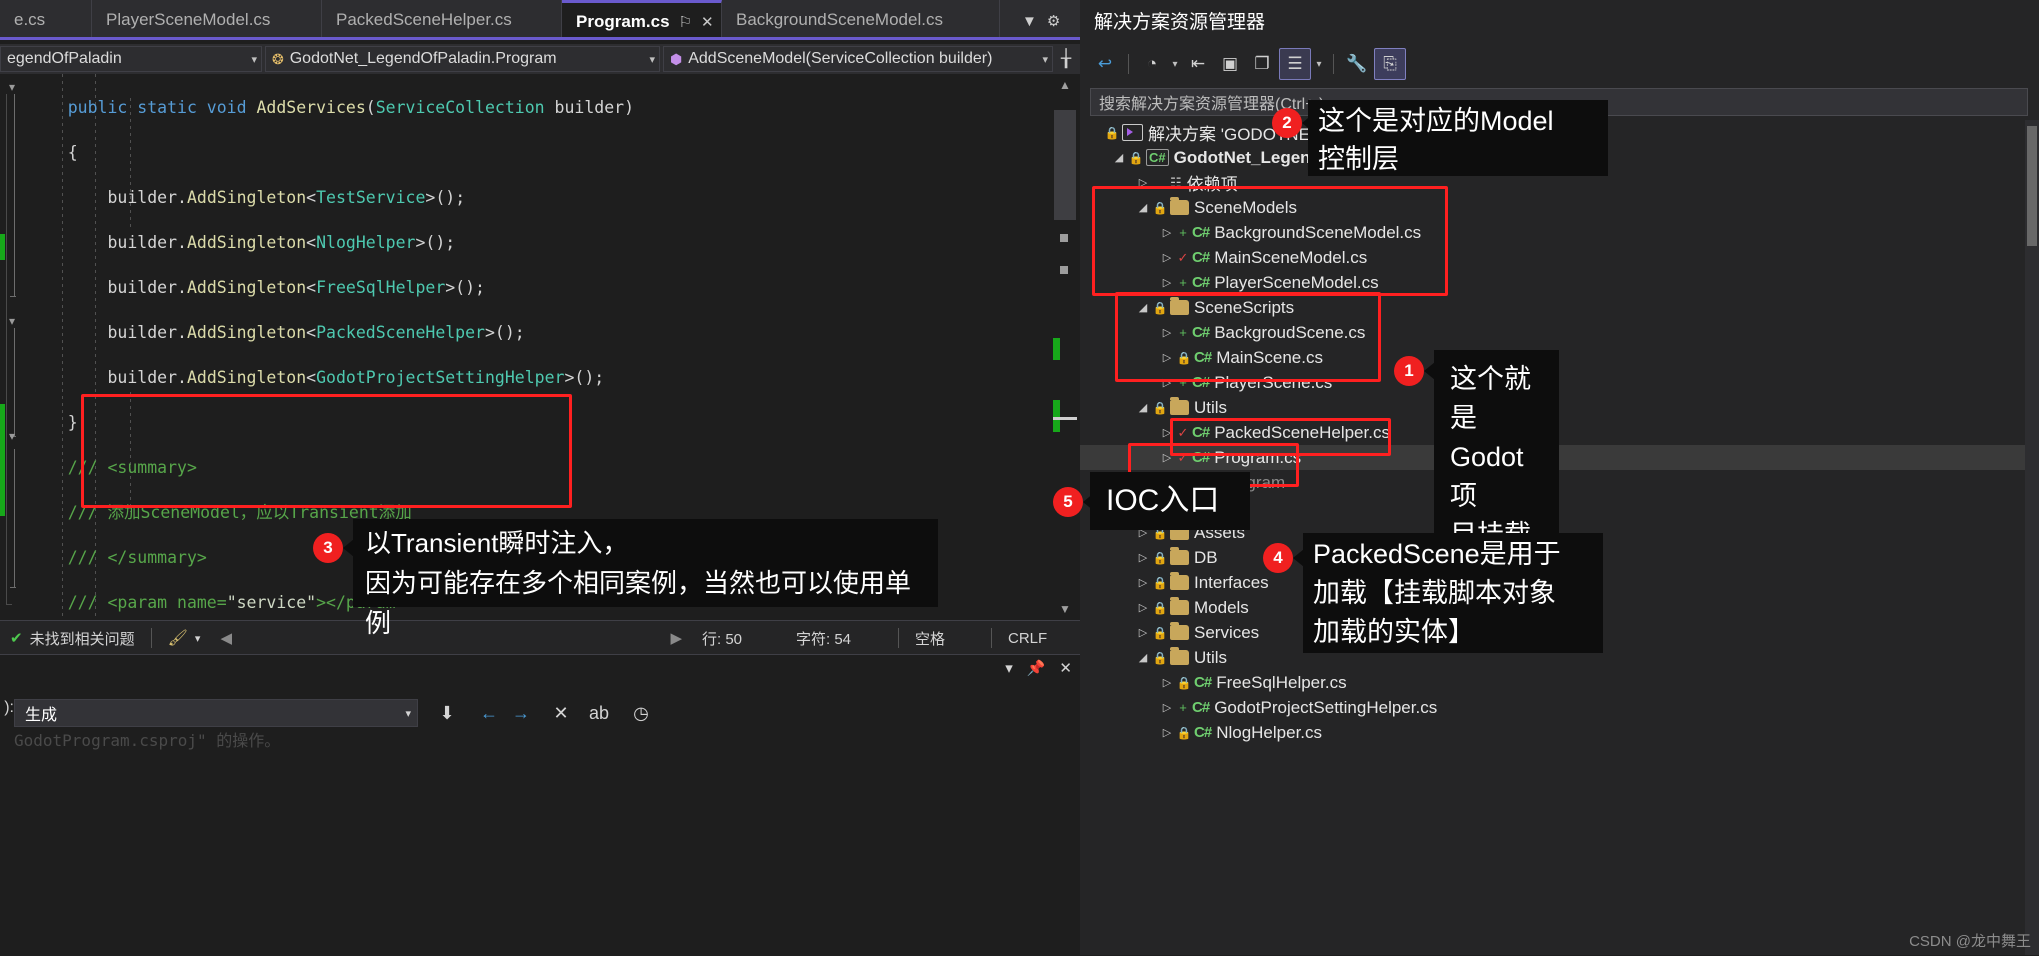 This screenshot has width=2039, height=956. What do you see at coordinates (46, 20) in the screenshot?
I see `tab-e-cs: e.cs` at bounding box center [46, 20].